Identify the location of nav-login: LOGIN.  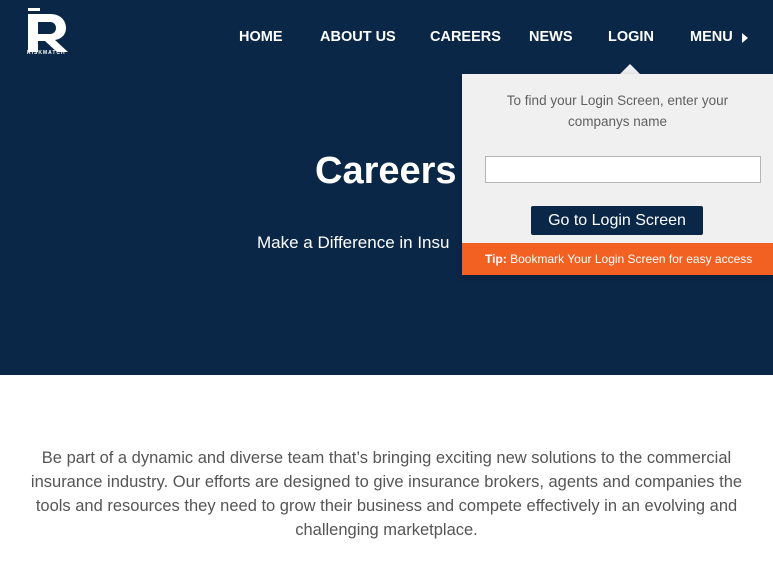
(631, 37).